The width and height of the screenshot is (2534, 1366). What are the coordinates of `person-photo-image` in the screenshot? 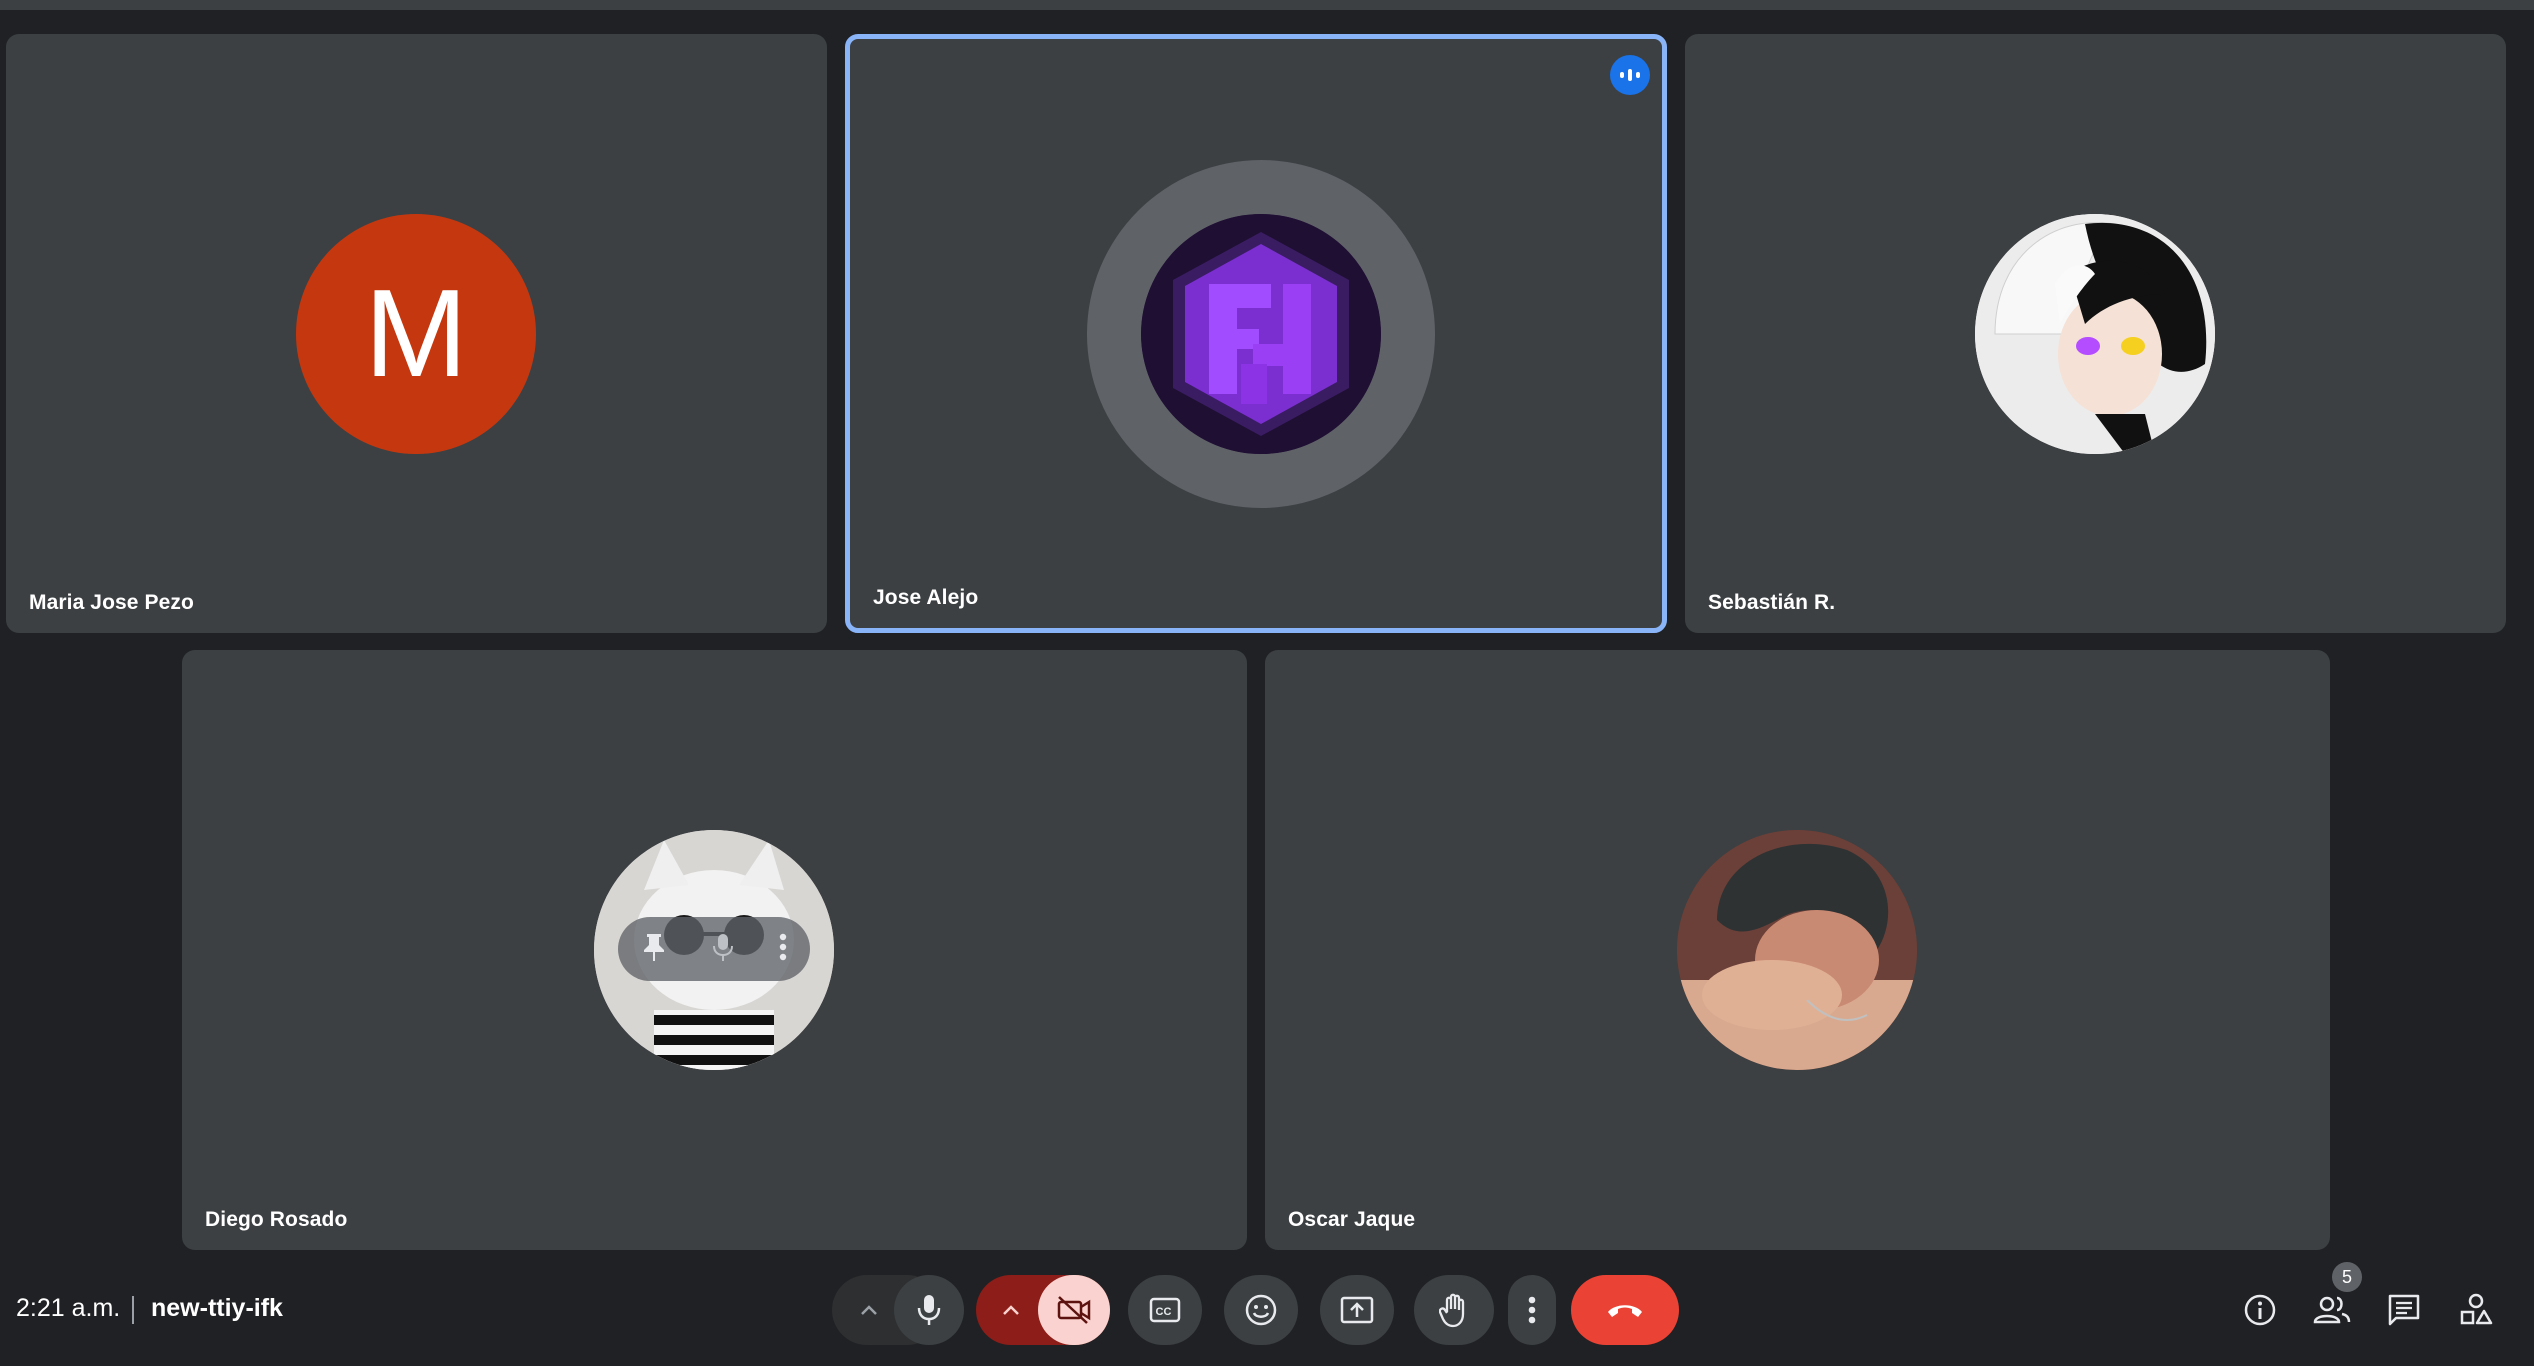 It's located at (1797, 950).